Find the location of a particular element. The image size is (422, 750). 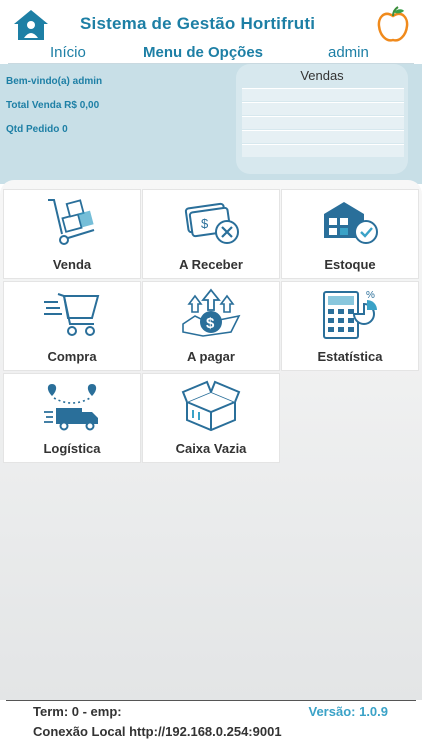

money-pay-icon: $ is located at coordinates (211, 312).